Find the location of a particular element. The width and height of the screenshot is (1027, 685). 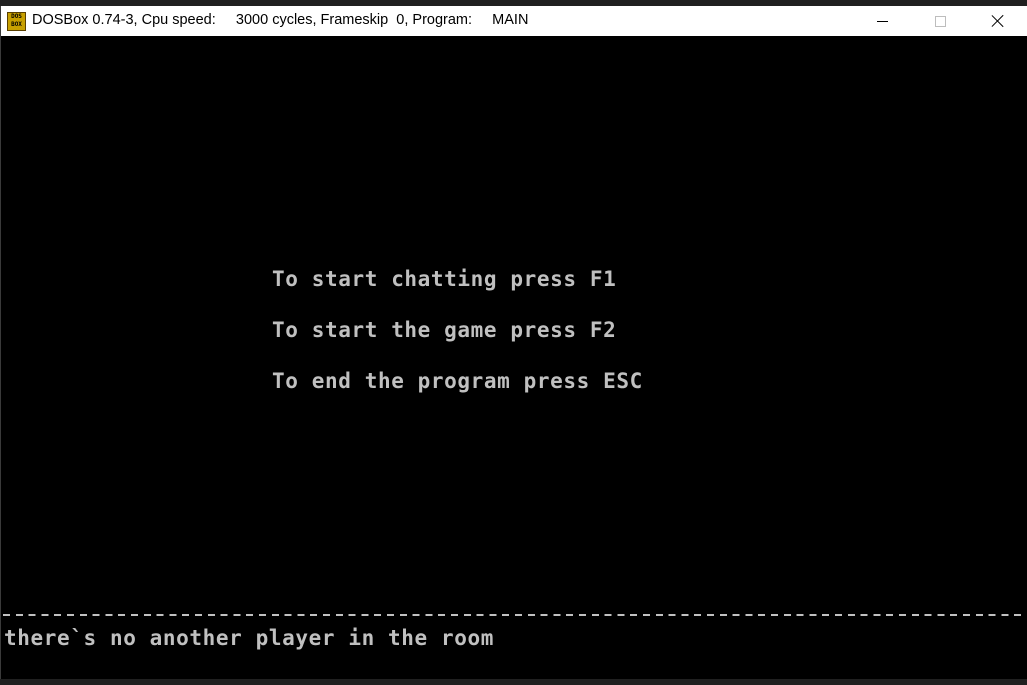

dosbox-icon: DOS BOX is located at coordinates (16, 21).